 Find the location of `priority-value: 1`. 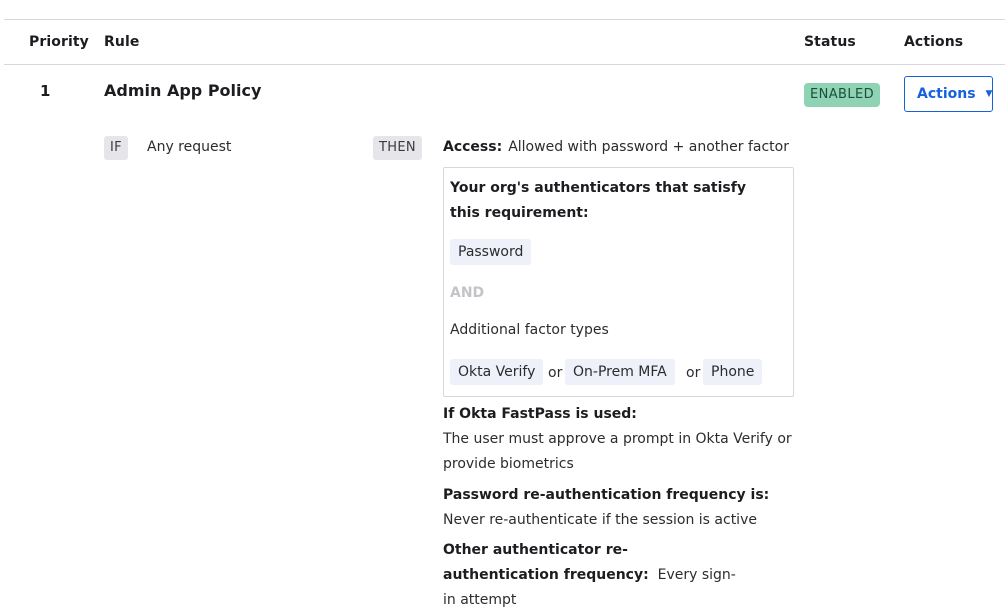

priority-value: 1 is located at coordinates (45, 91).